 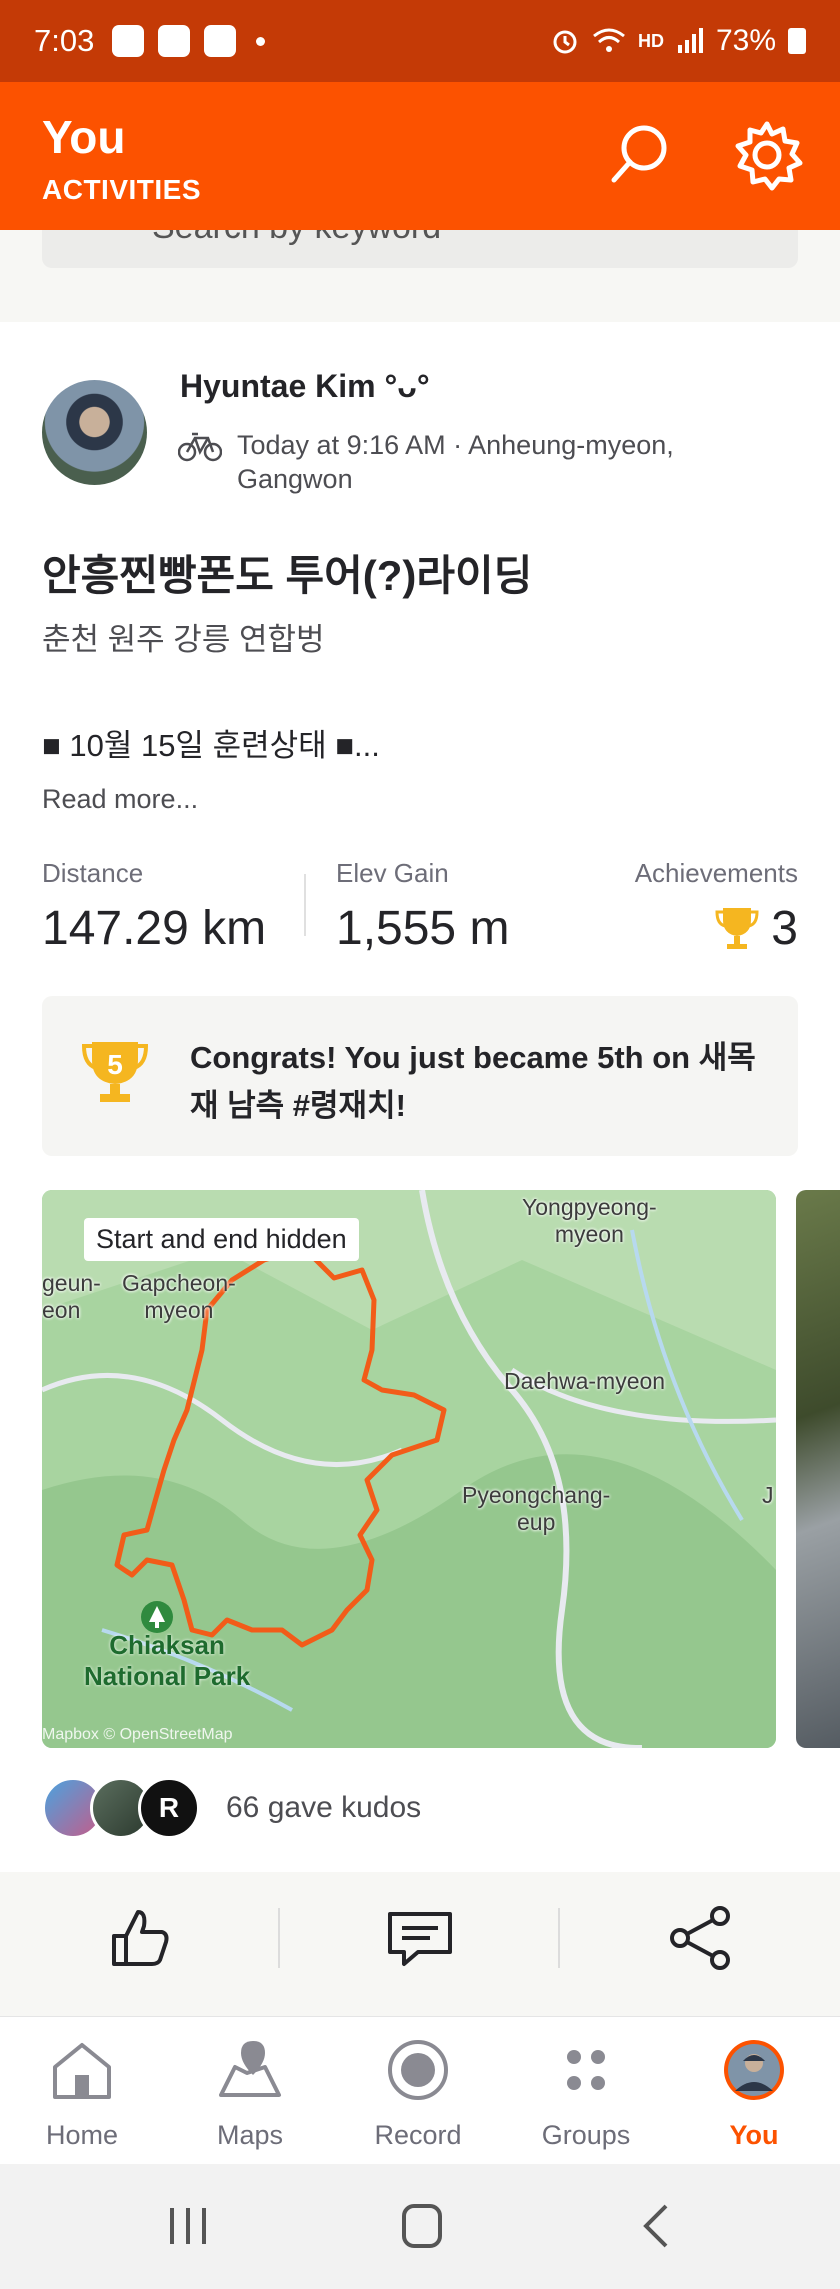 I want to click on recents-icon, so click(x=188, y=2226).